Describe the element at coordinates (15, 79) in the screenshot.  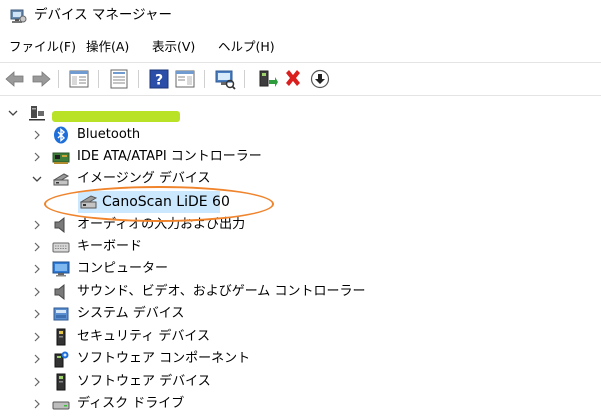
I see `back-arrow-icon` at that location.